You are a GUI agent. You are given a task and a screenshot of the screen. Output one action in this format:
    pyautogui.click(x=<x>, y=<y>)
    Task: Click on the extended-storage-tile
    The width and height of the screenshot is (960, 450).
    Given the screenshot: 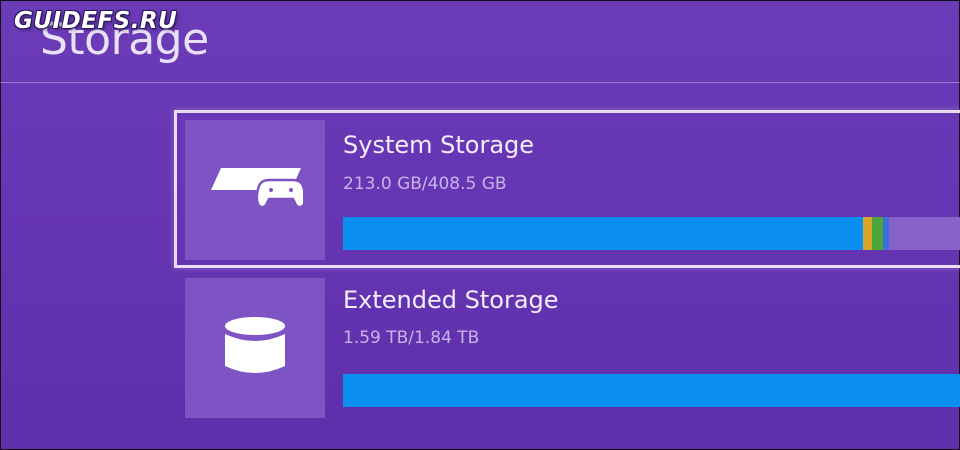 What is the action you would take?
    pyautogui.click(x=255, y=348)
    